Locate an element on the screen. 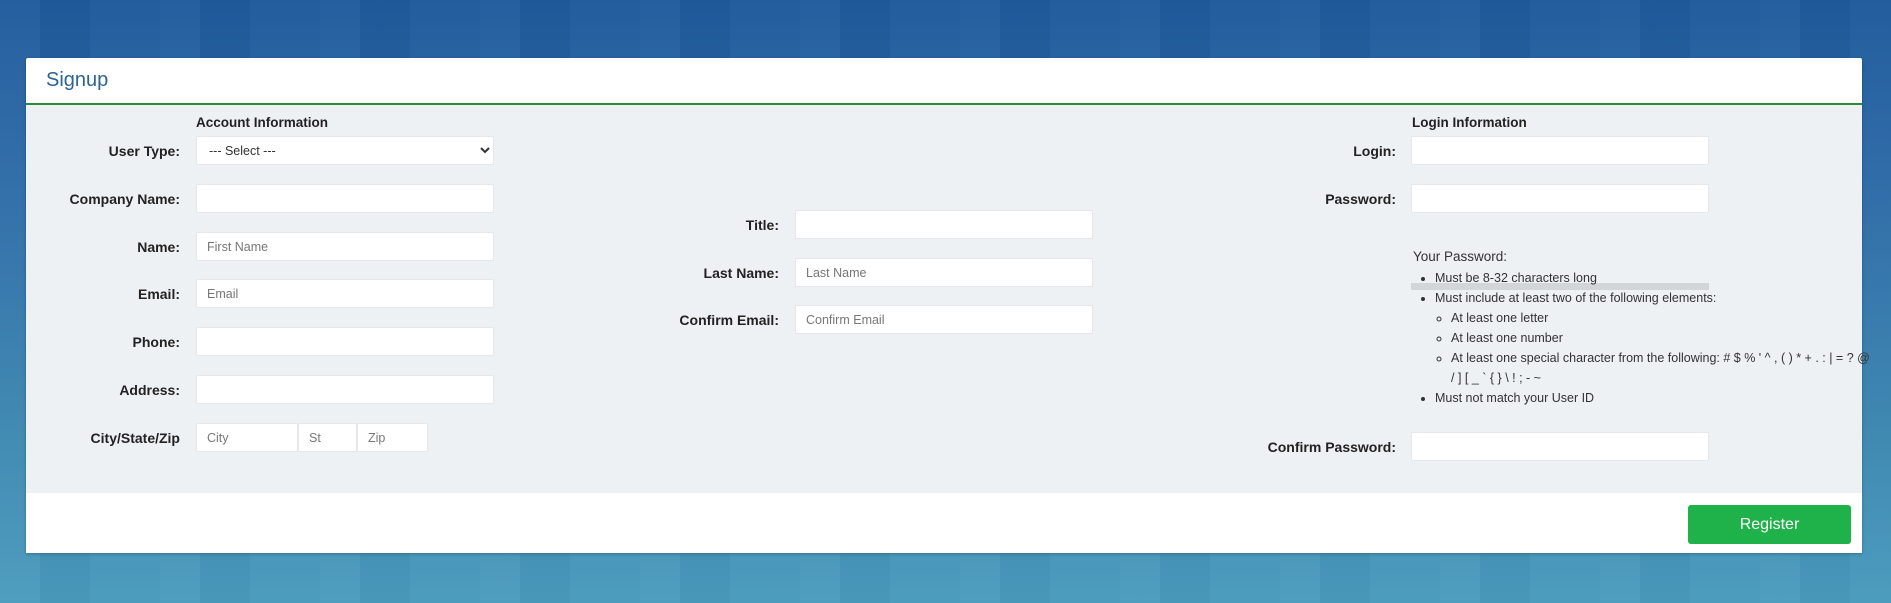 This screenshot has width=1891, height=603. phone-input is located at coordinates (345, 341).